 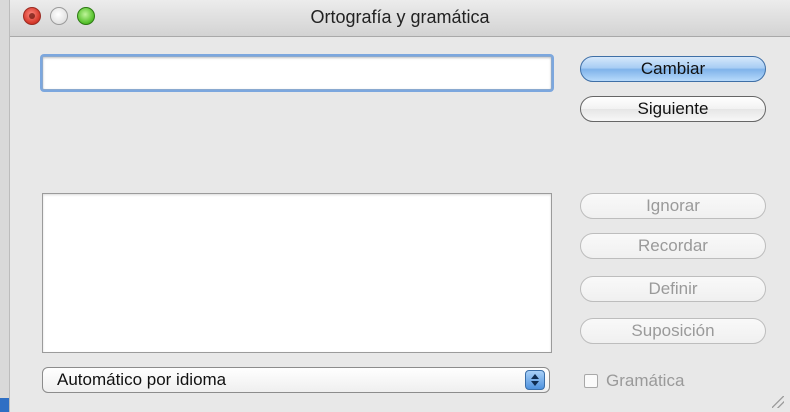 I want to click on word-field, so click(x=297, y=73).